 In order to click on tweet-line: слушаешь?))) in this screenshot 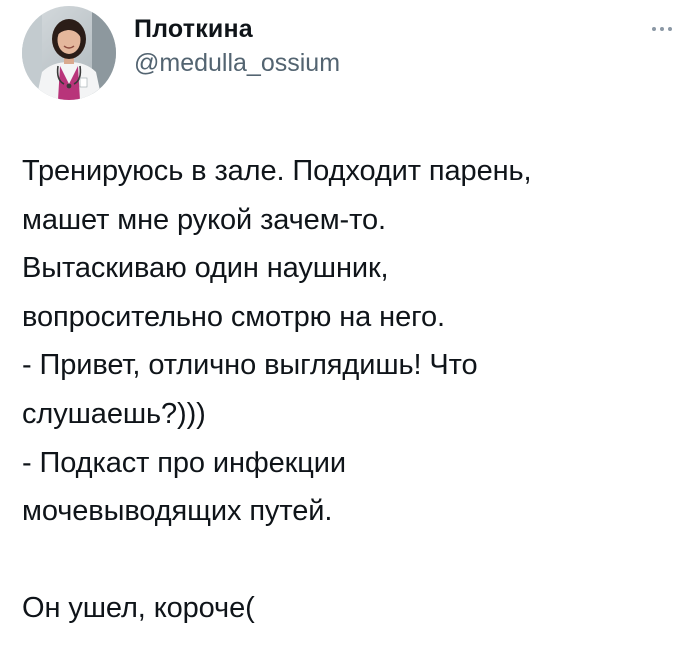, I will do `click(114, 413)`.